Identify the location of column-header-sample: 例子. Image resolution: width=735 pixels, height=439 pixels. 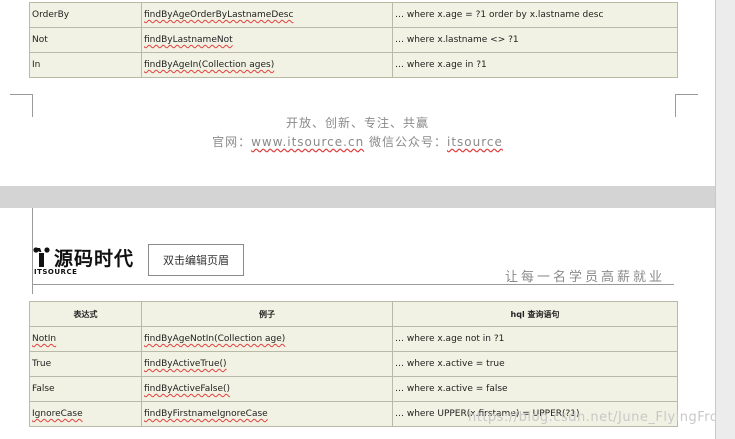
(267, 314).